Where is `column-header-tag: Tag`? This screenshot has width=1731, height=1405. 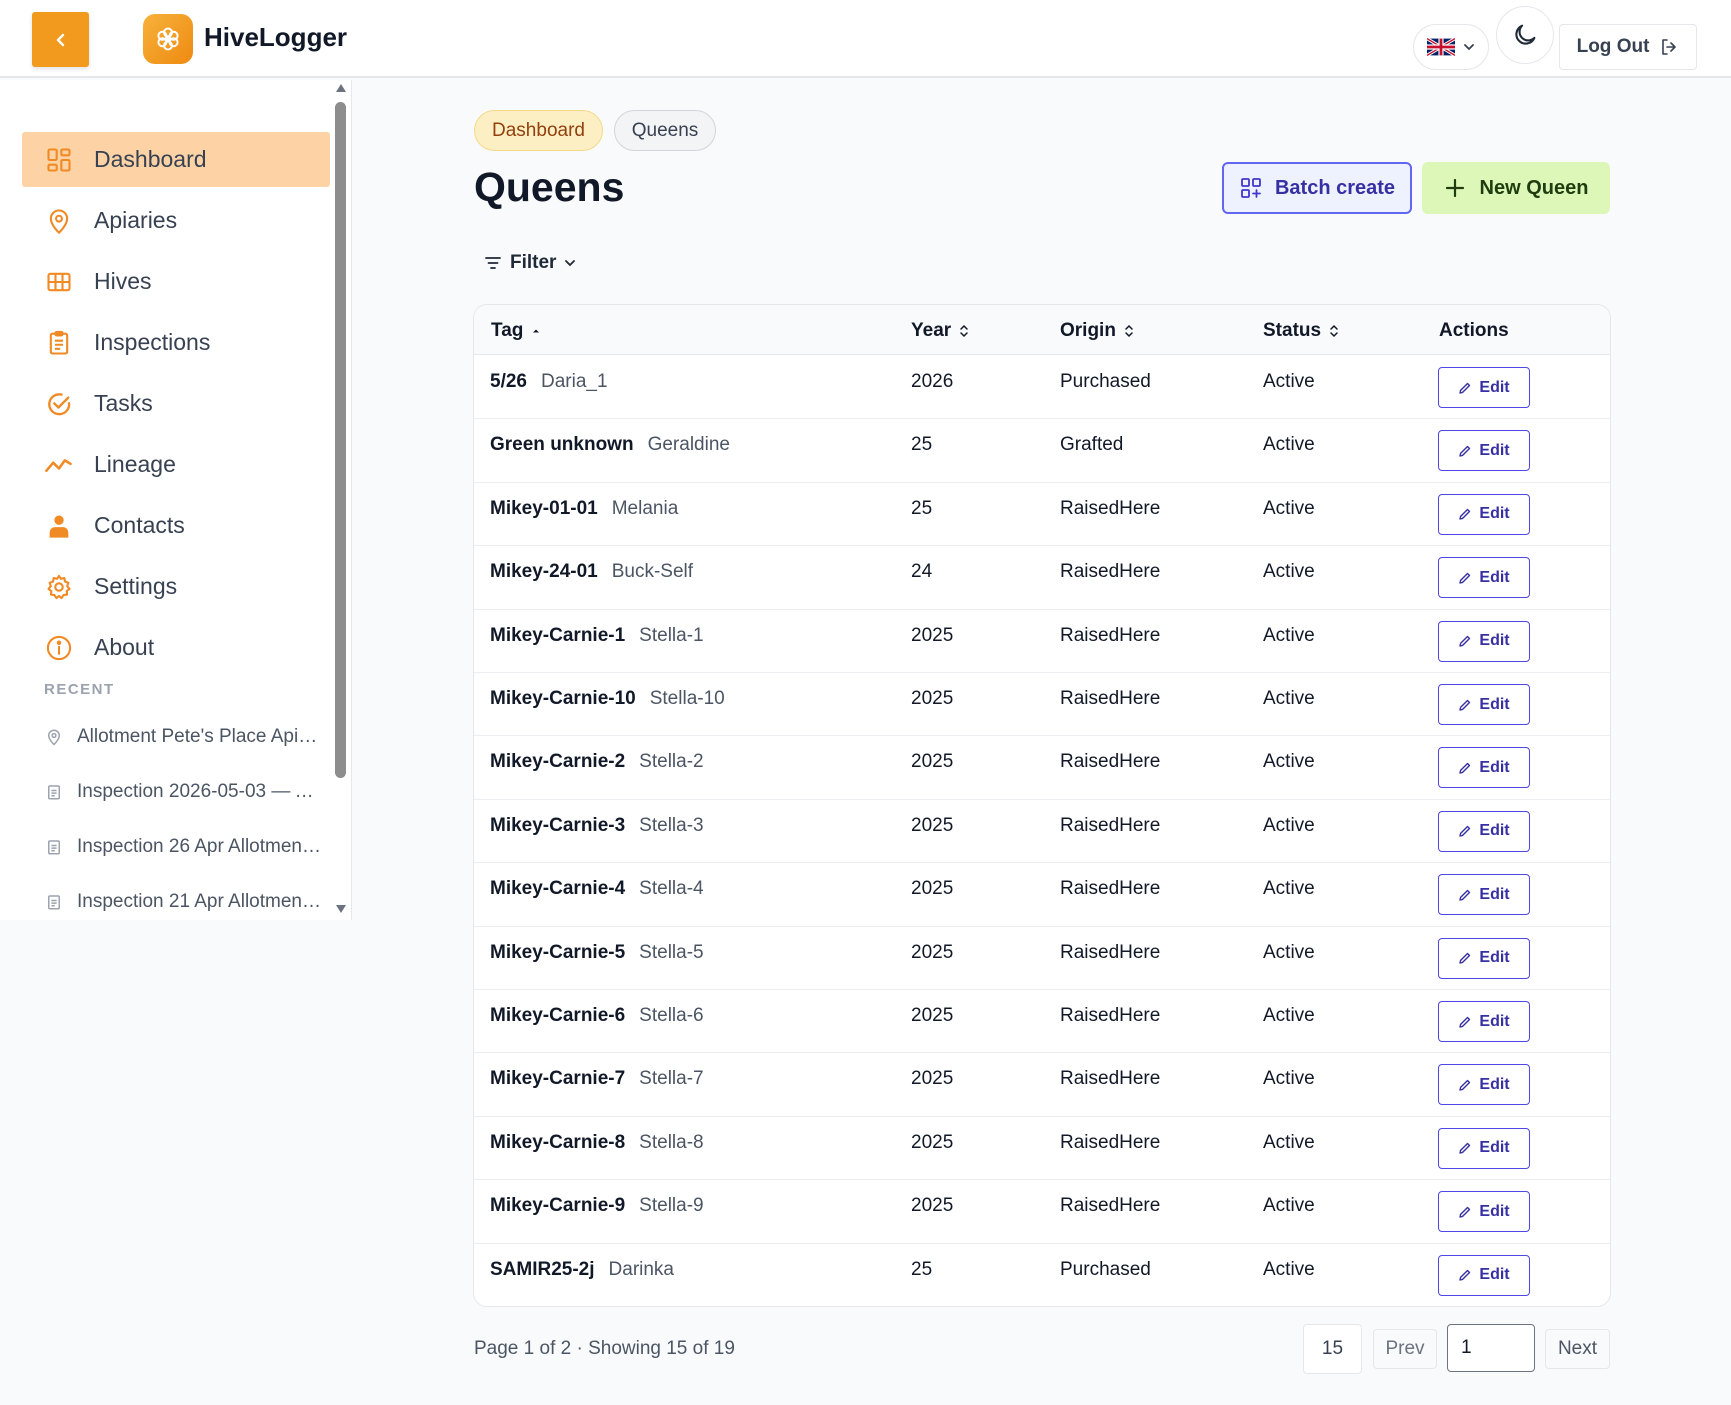
column-header-tag: Tag is located at coordinates (516, 331).